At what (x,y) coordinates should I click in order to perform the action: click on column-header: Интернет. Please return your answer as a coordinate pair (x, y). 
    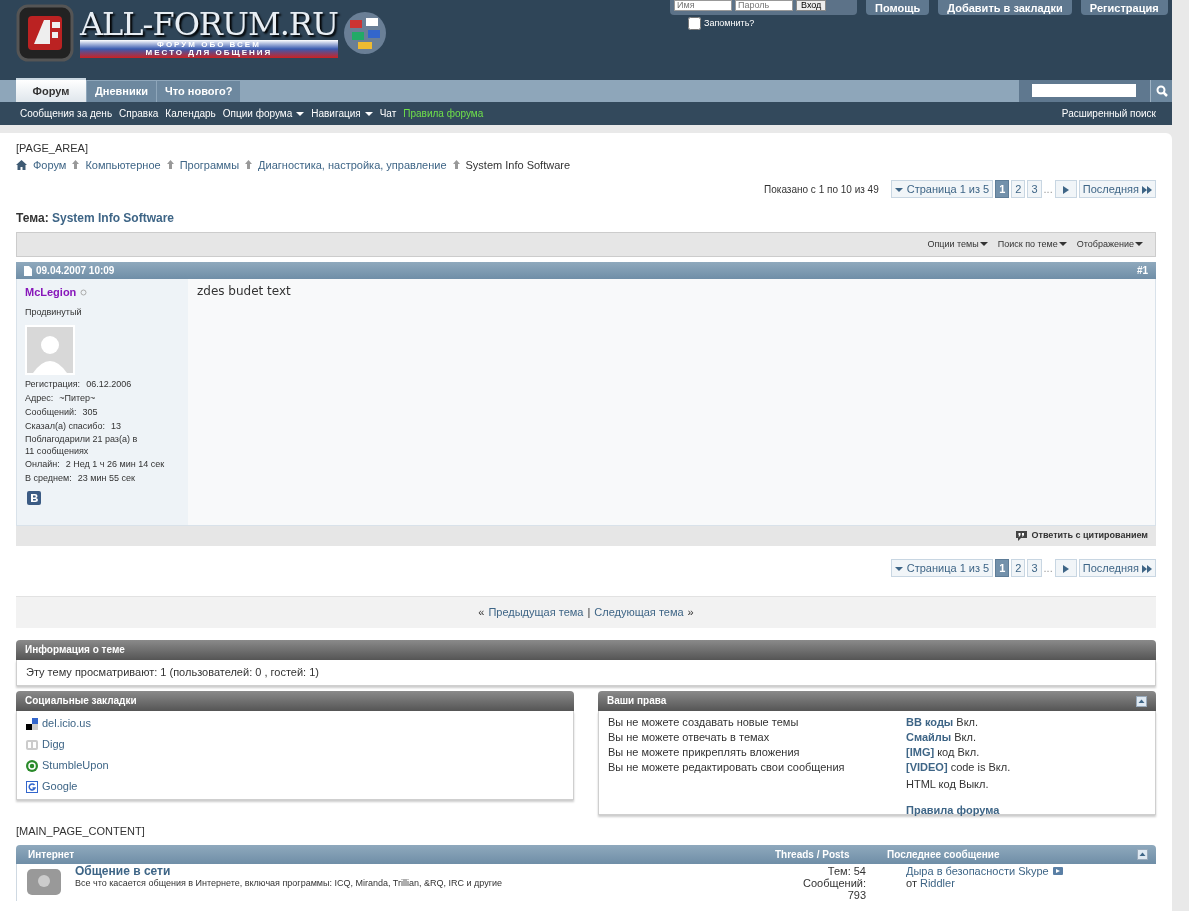
    Looking at the image, I should click on (52, 854).